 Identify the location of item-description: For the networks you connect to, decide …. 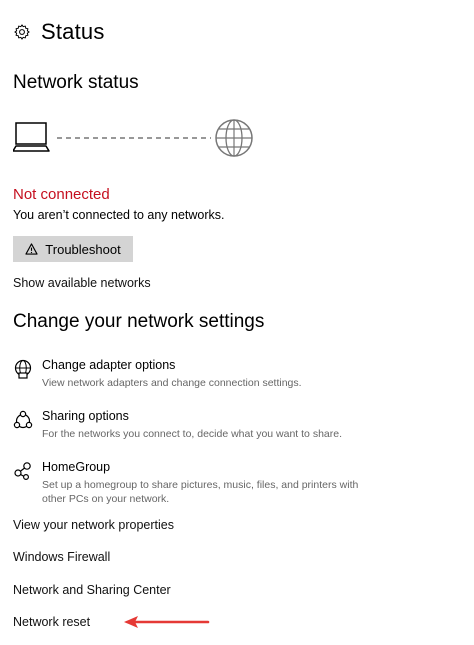
(192, 434).